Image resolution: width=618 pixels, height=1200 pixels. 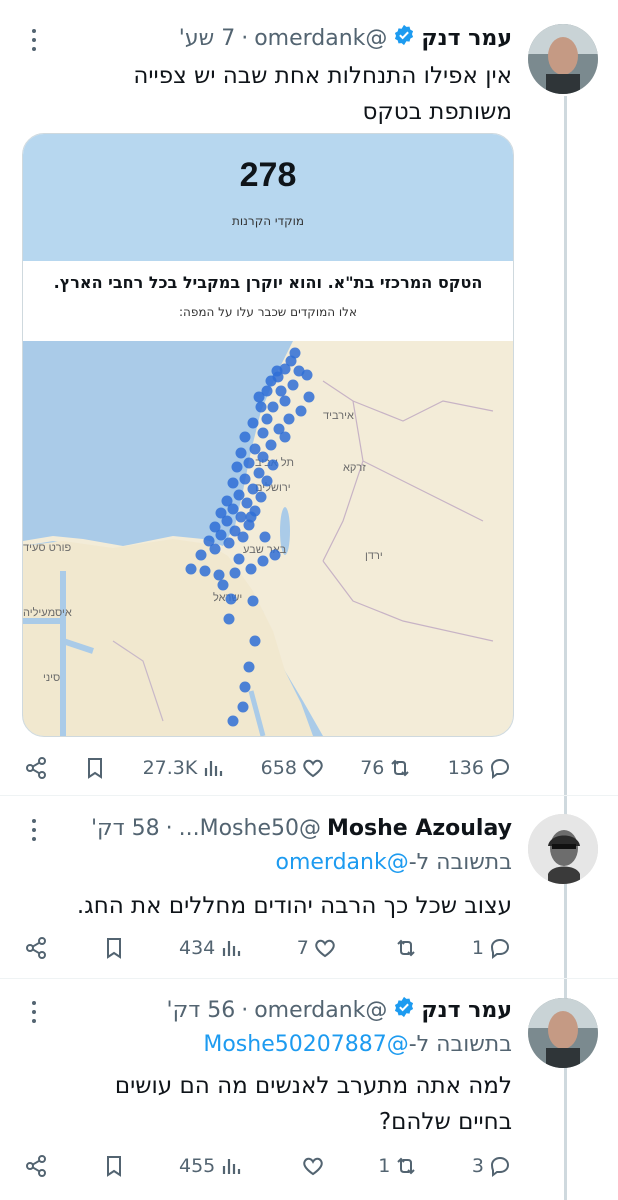 I want to click on views-count: 27.3K, so click(x=170, y=768).